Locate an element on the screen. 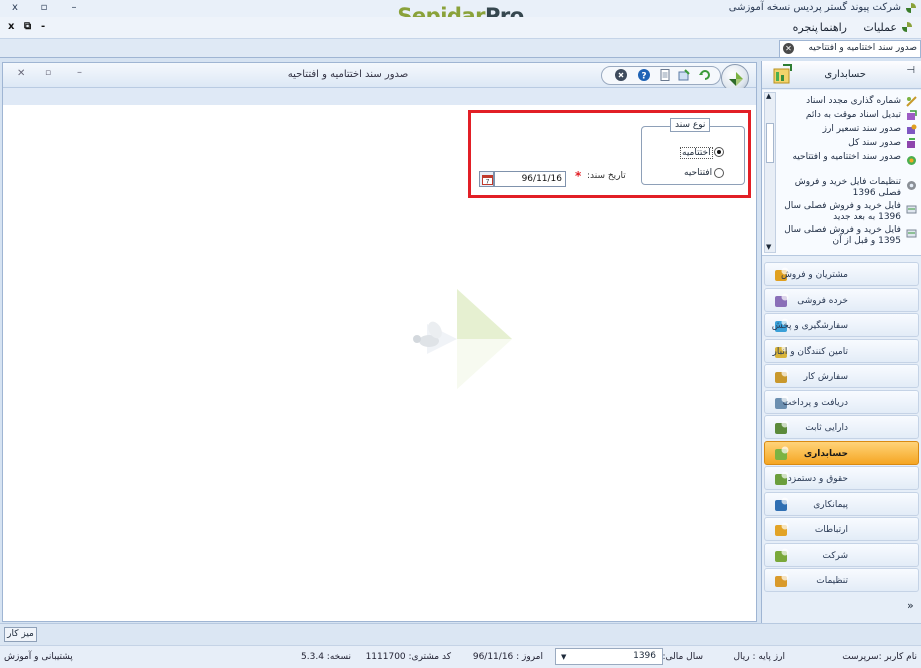  module-label: حسابداری is located at coordinates (825, 454).